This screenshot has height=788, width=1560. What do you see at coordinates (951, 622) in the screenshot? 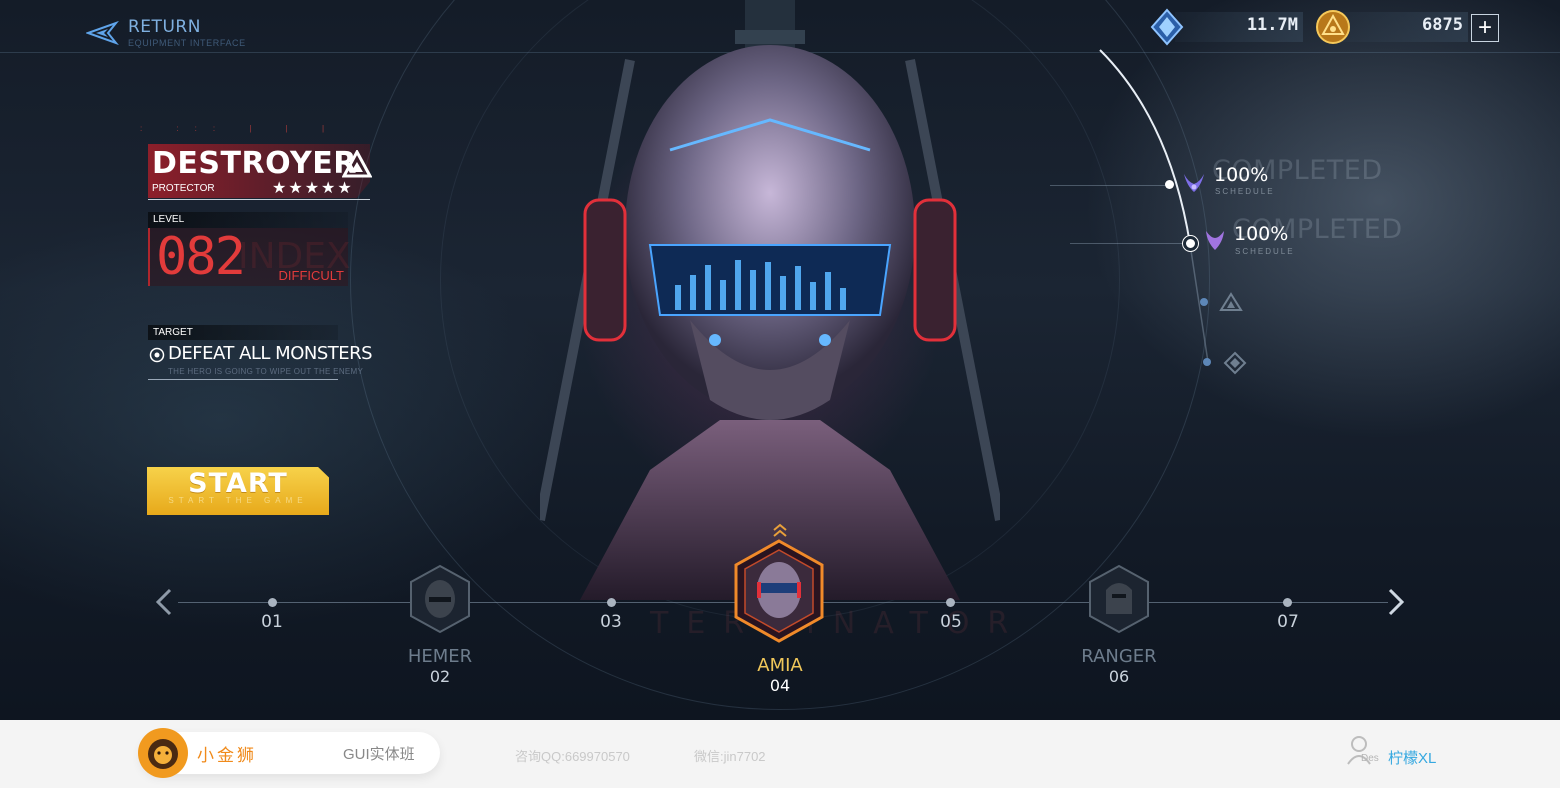
I see `track-node-label: 05` at bounding box center [951, 622].